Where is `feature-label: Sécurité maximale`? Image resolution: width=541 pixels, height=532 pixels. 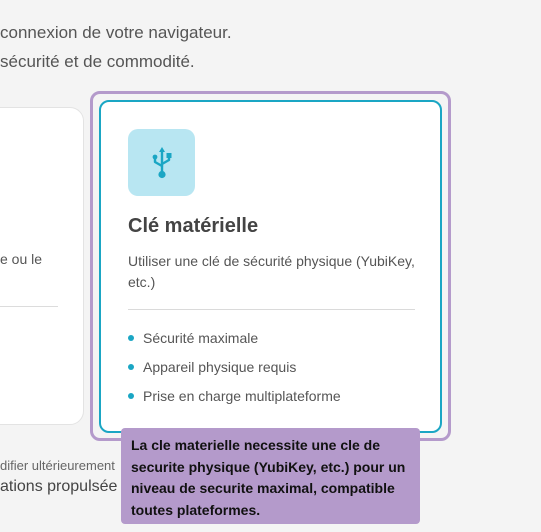 feature-label: Sécurité maximale is located at coordinates (201, 338).